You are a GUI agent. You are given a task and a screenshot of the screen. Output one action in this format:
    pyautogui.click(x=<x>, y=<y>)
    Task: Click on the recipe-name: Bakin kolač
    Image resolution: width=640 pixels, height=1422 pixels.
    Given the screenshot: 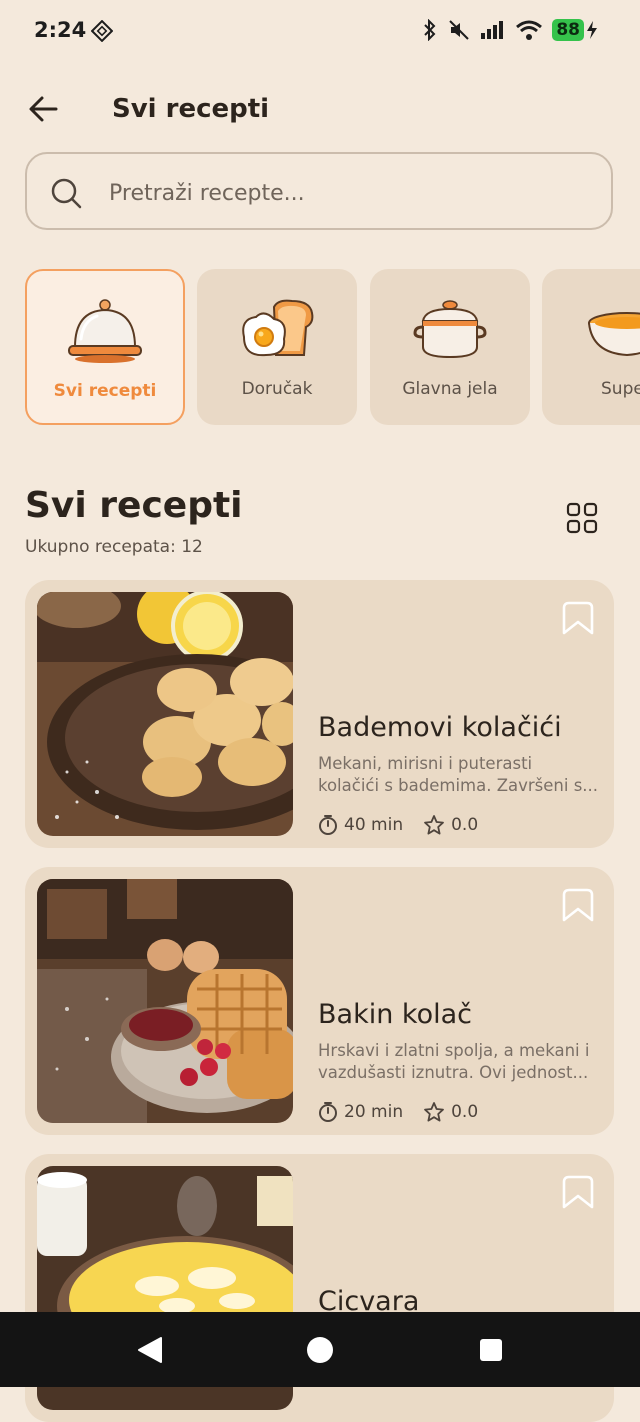 What is the action you would take?
    pyautogui.click(x=395, y=1014)
    